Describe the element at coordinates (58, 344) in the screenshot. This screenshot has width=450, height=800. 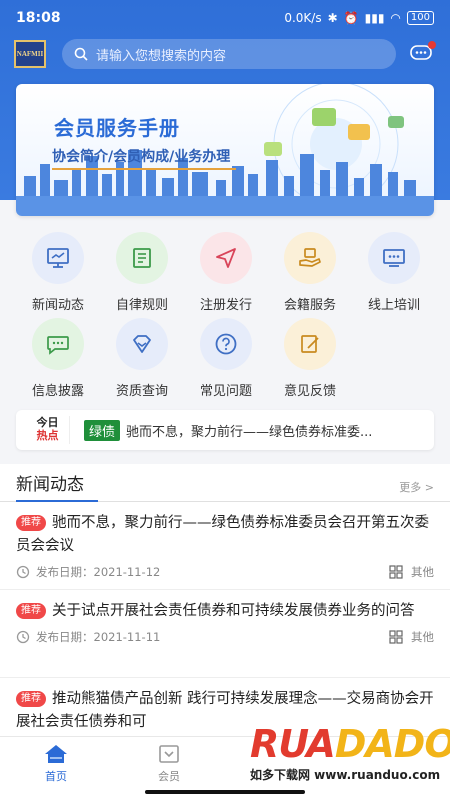
I see `chat-icon` at that location.